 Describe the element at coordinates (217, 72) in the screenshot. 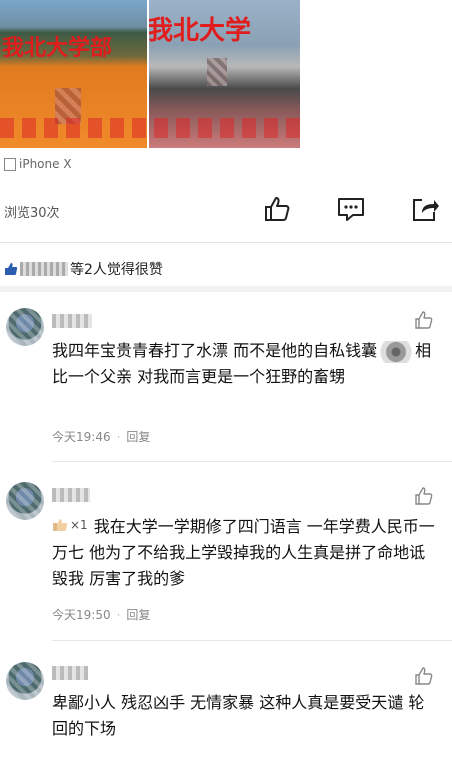

I see `blurred-face` at that location.